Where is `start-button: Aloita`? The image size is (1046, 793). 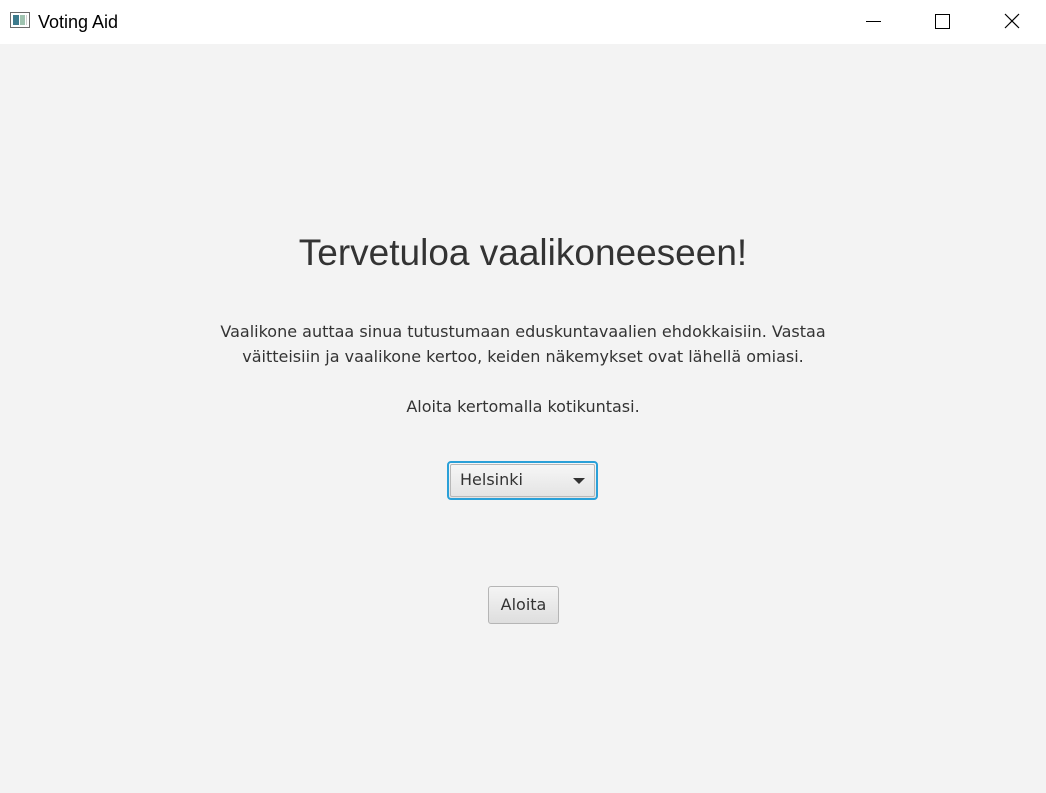 start-button: Aloita is located at coordinates (523, 605).